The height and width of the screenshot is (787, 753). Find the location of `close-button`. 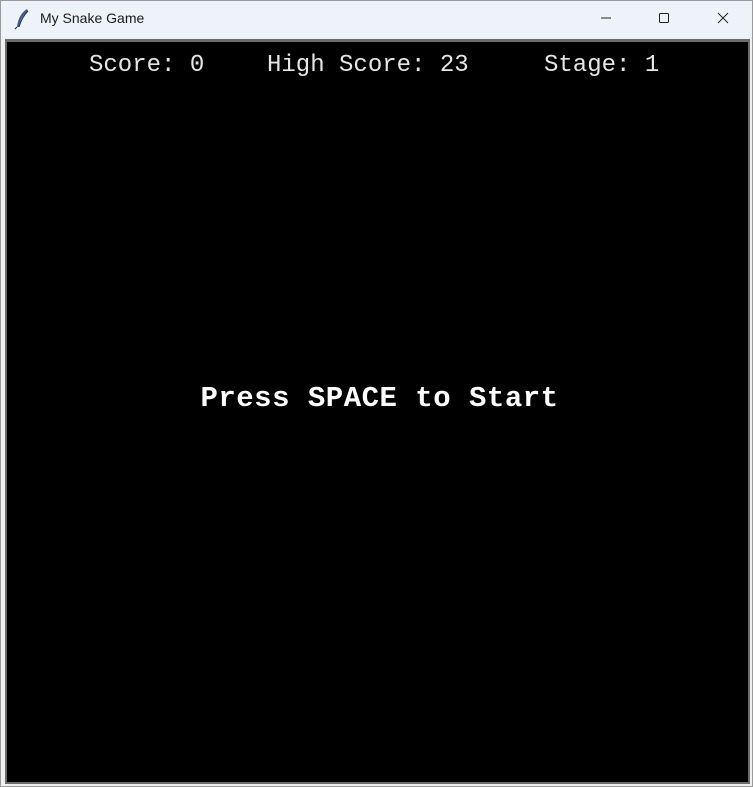

close-button is located at coordinates (723, 19).